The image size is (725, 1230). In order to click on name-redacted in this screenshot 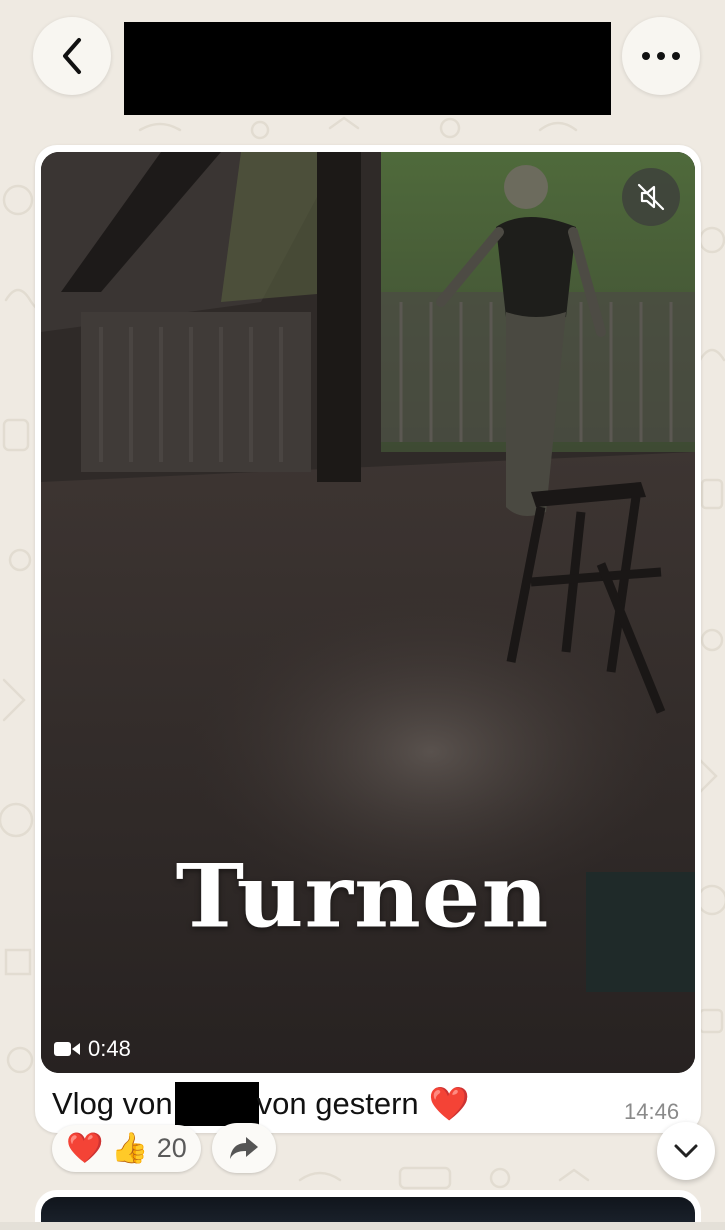, I will do `click(216, 1104)`.